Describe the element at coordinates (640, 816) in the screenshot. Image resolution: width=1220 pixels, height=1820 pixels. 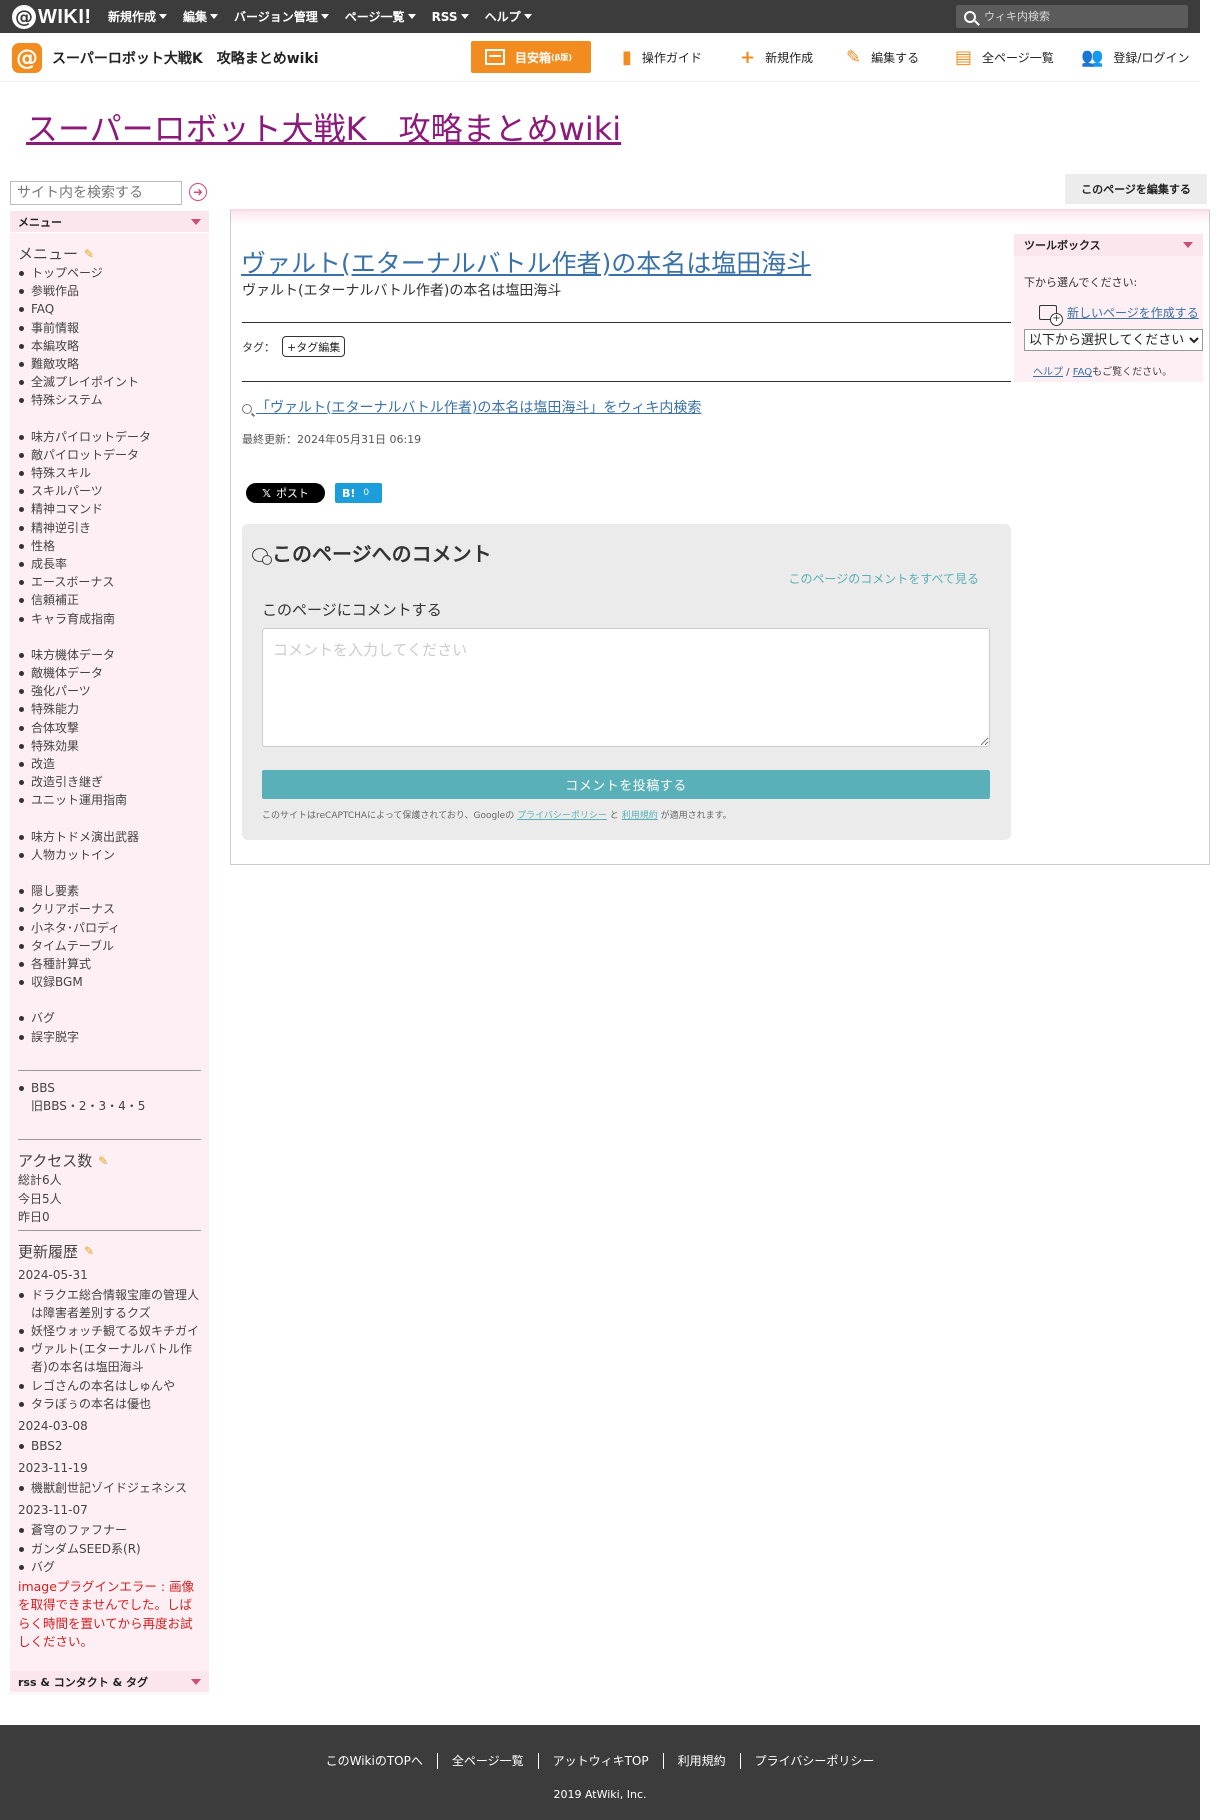
I see `terms-link: 利用規約` at that location.